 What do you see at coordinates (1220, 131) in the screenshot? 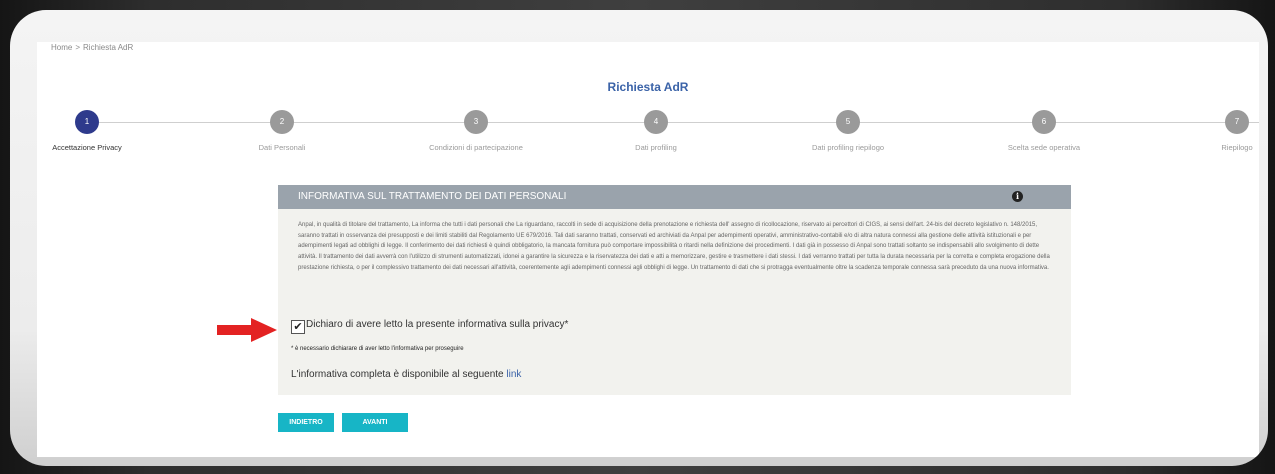
I see `step-riepilogo: 7 Riepilogo` at bounding box center [1220, 131].